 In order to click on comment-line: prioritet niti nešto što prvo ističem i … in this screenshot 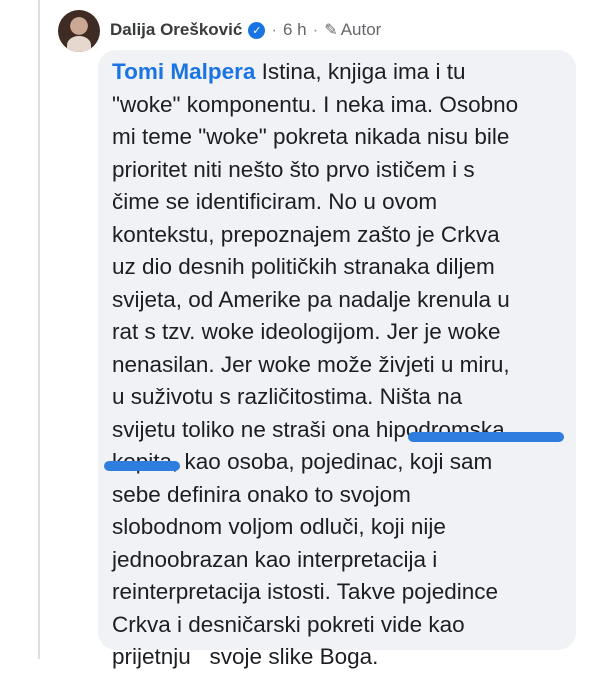, I will do `click(293, 169)`.